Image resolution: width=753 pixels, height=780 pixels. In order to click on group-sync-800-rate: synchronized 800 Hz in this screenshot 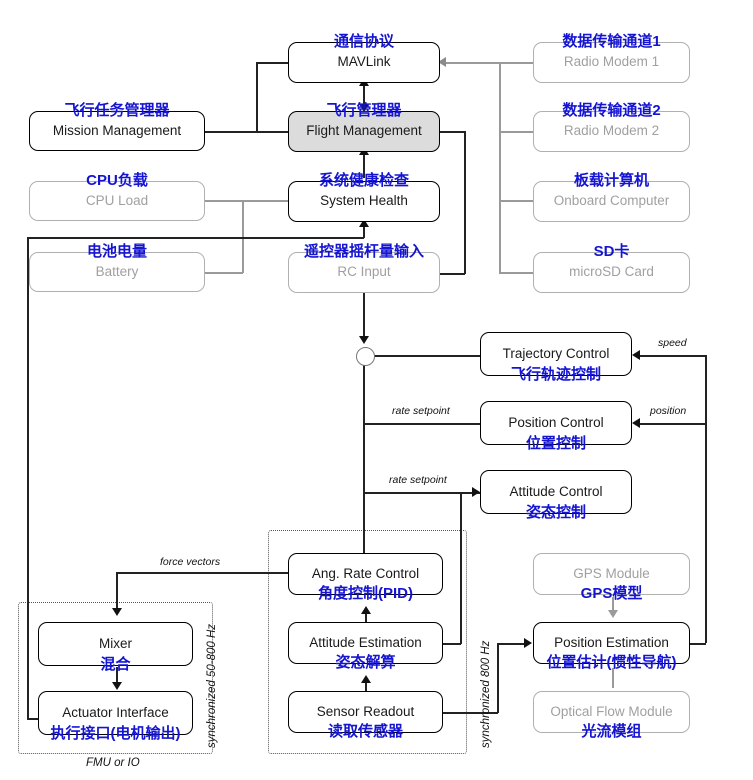, I will do `click(486, 694)`.